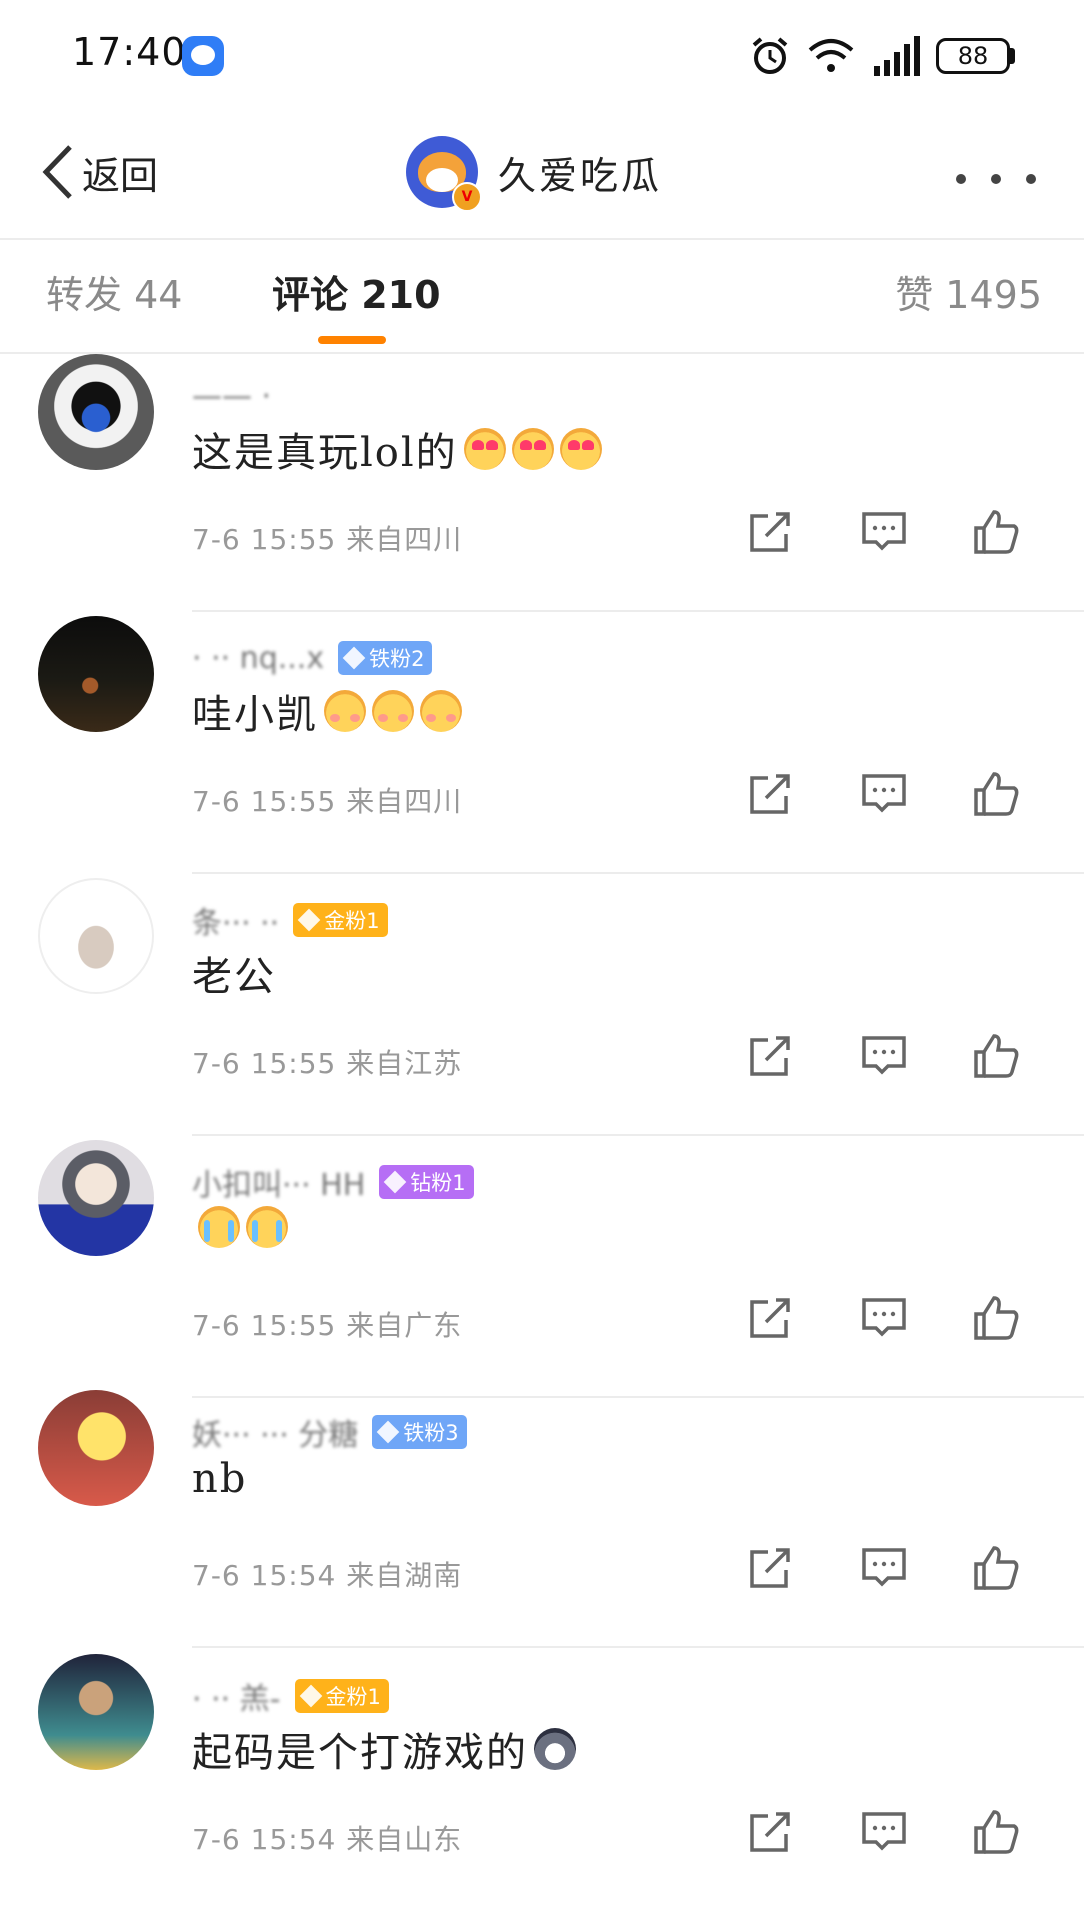 Image resolution: width=1084 pixels, height=1916 pixels. I want to click on commenter-header: 妖··· ··· 分糖 铁粉3, so click(329, 1433).